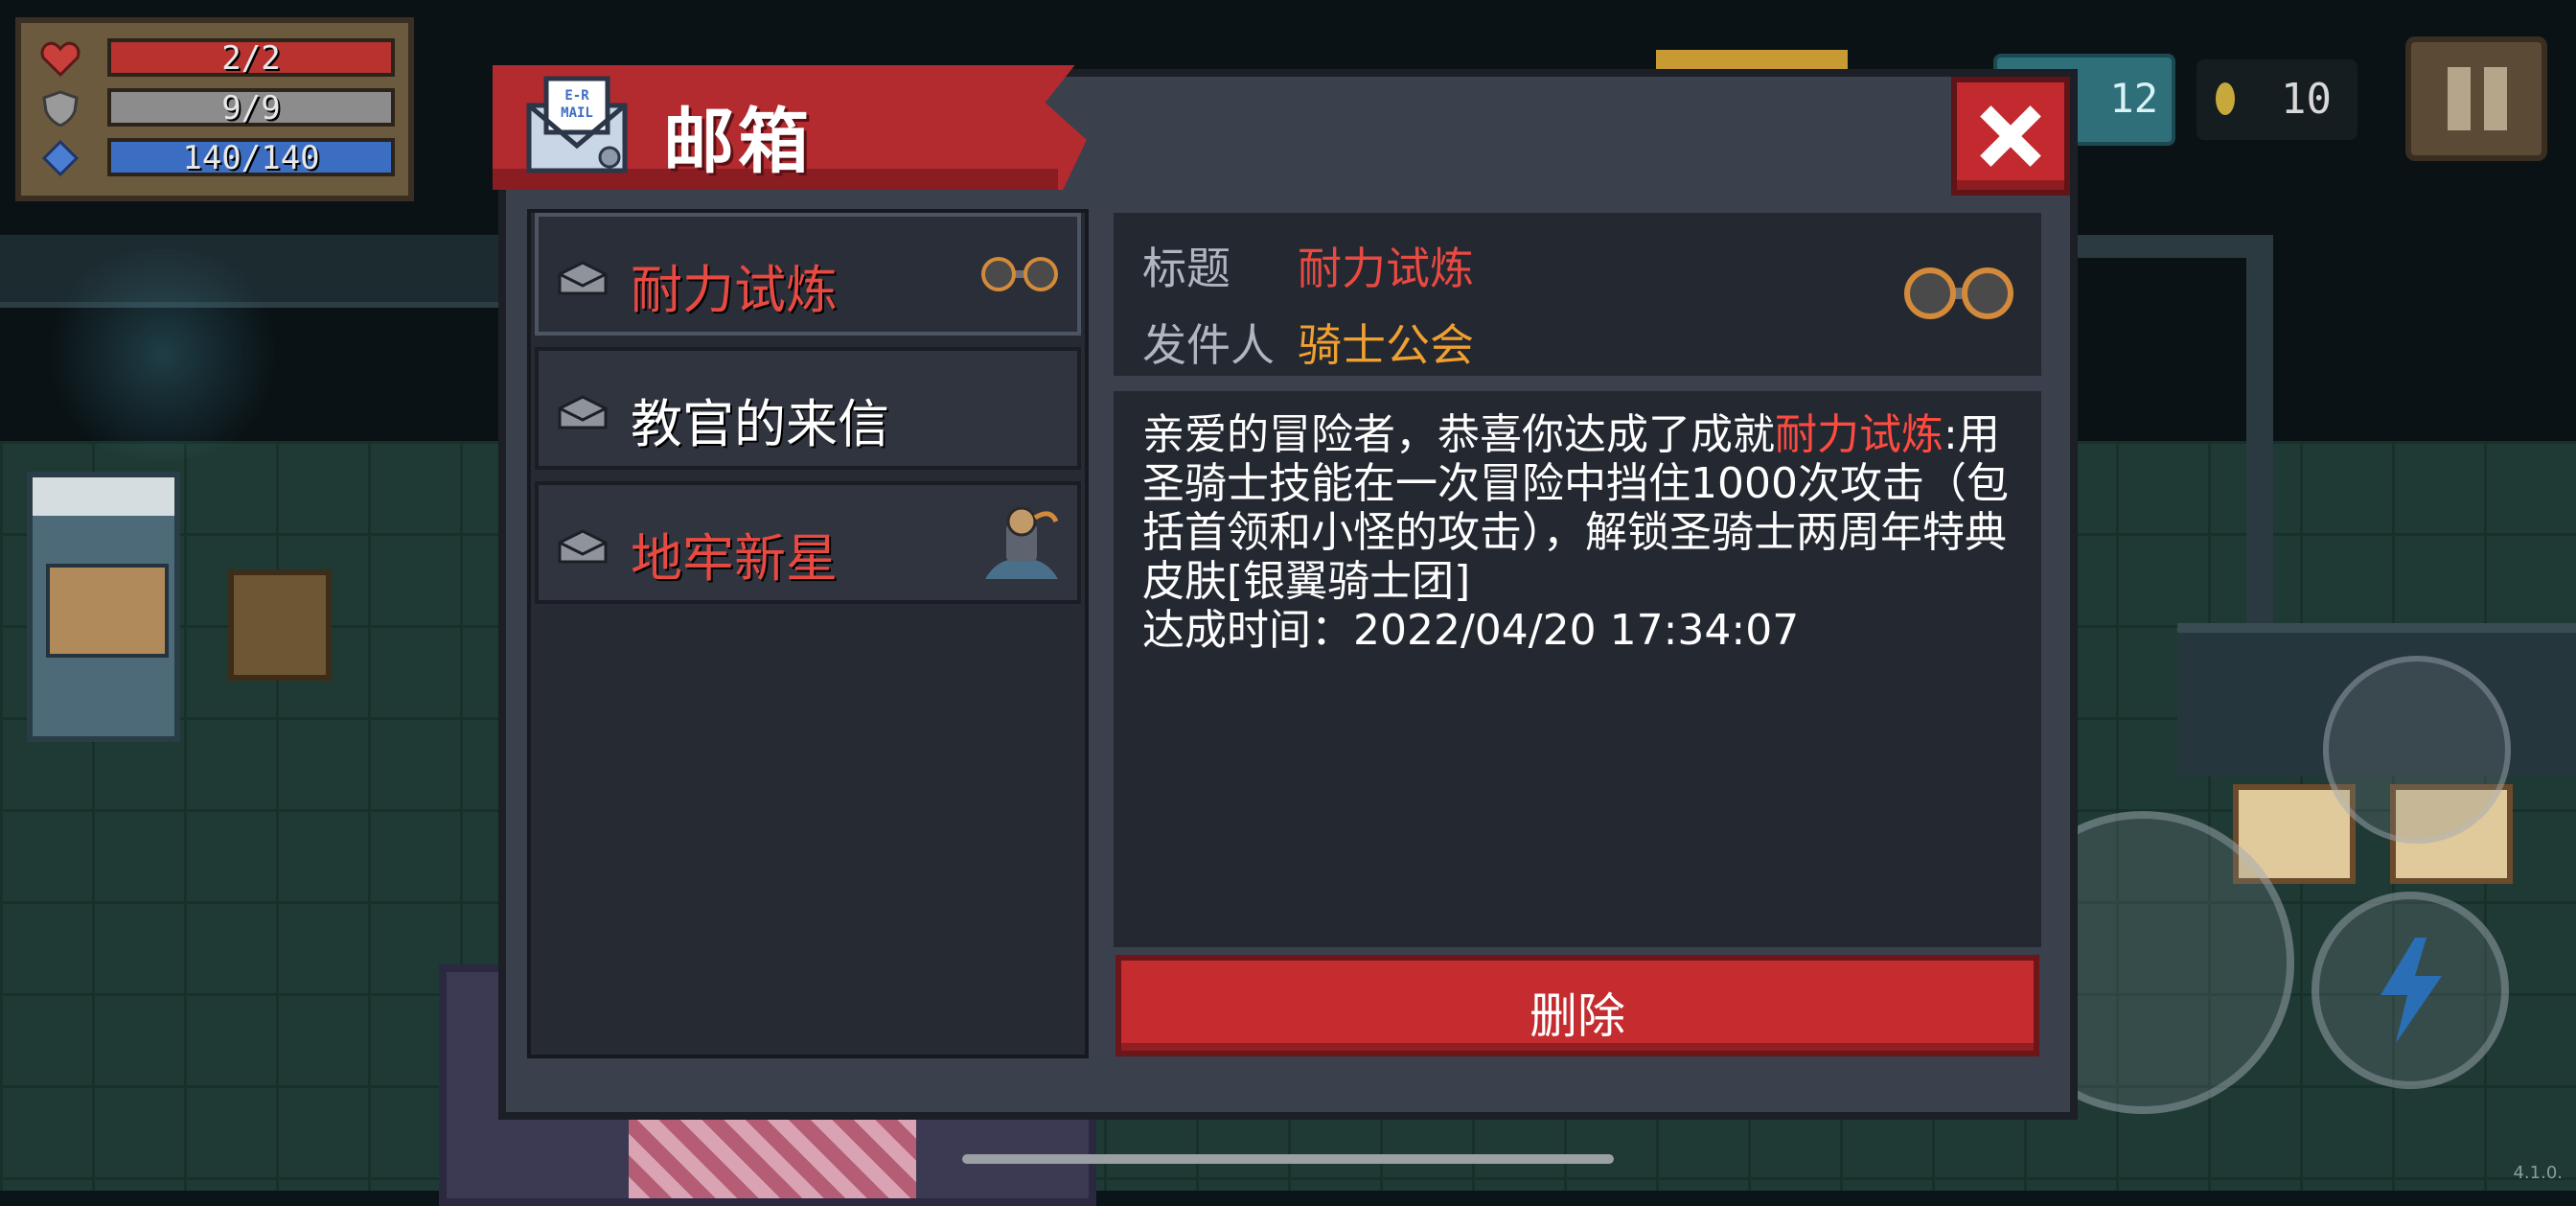 The image size is (2576, 1206). Describe the element at coordinates (280, 625) in the screenshot. I see `treasure-chest` at that location.